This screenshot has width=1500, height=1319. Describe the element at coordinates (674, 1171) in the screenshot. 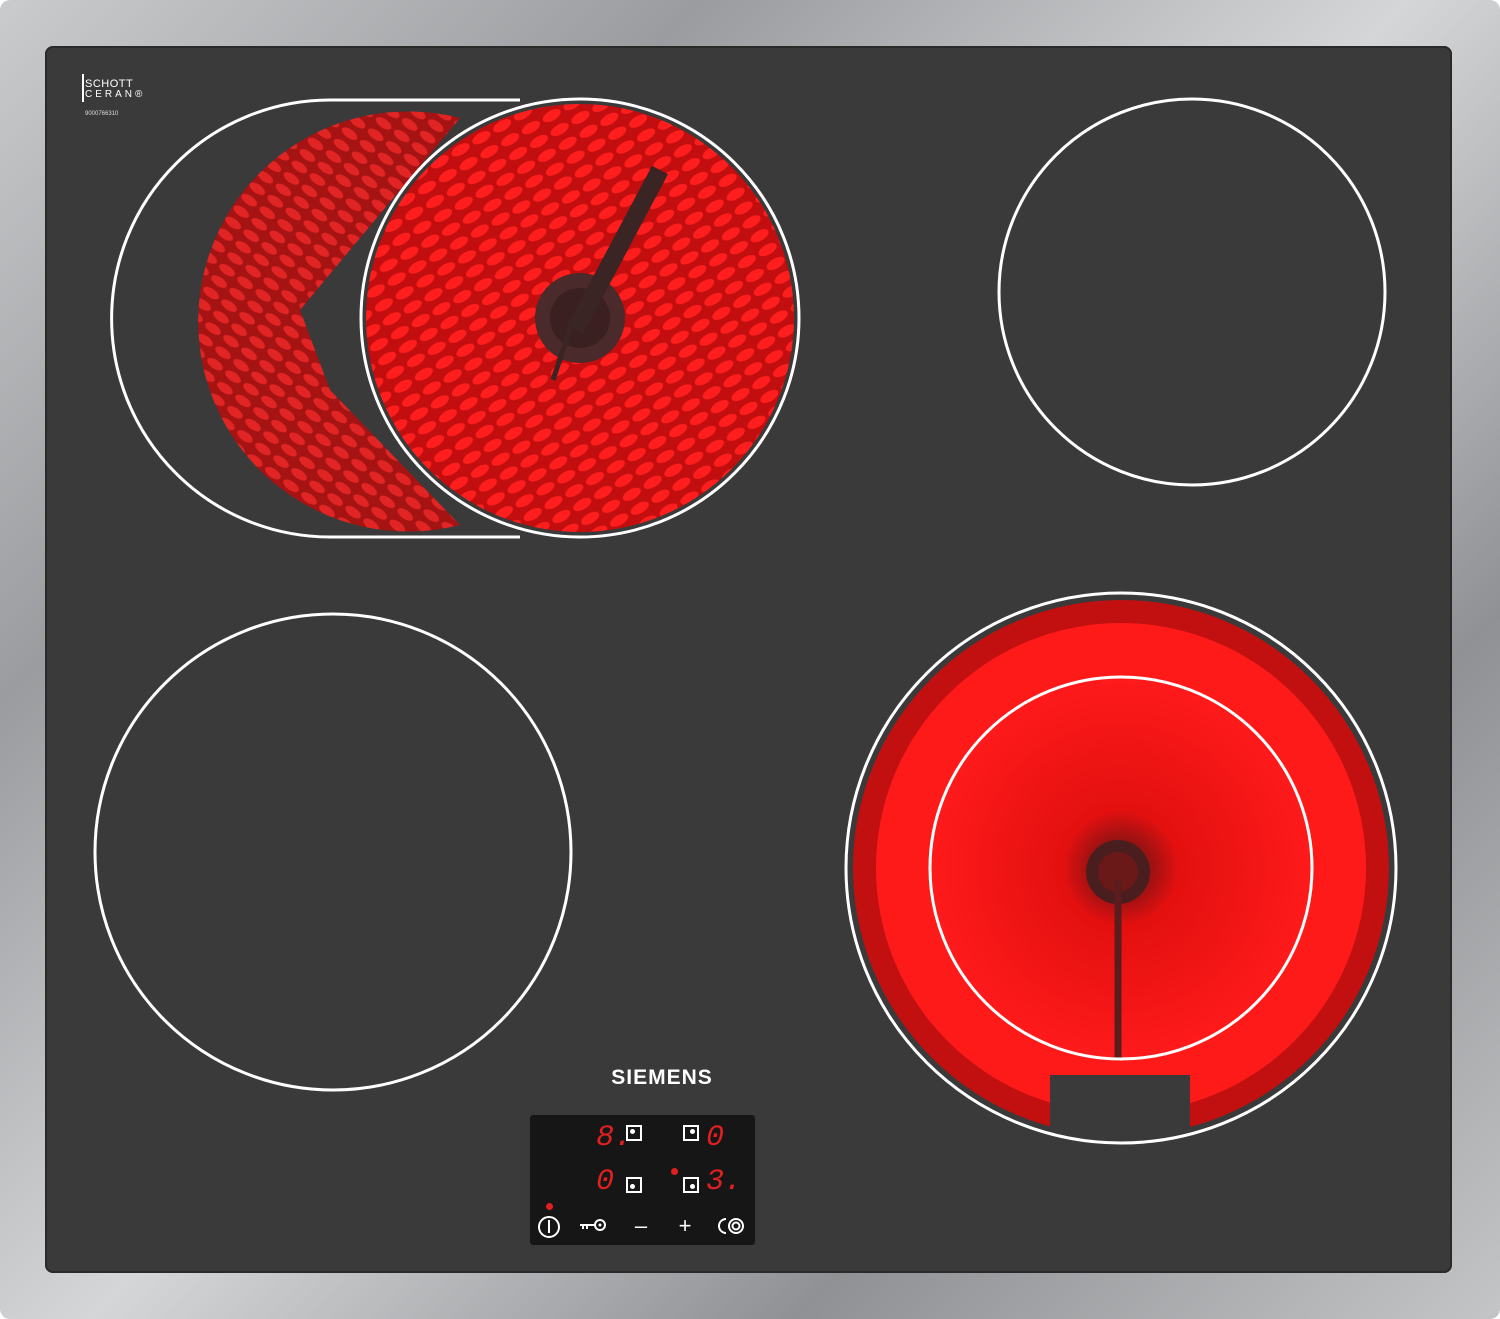

I see `zone-select-led` at that location.